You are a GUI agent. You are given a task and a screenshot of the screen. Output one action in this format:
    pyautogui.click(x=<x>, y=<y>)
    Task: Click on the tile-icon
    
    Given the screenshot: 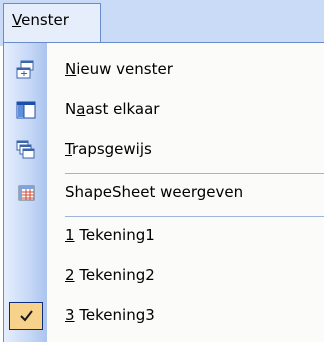 What is the action you would take?
    pyautogui.click(x=26, y=110)
    